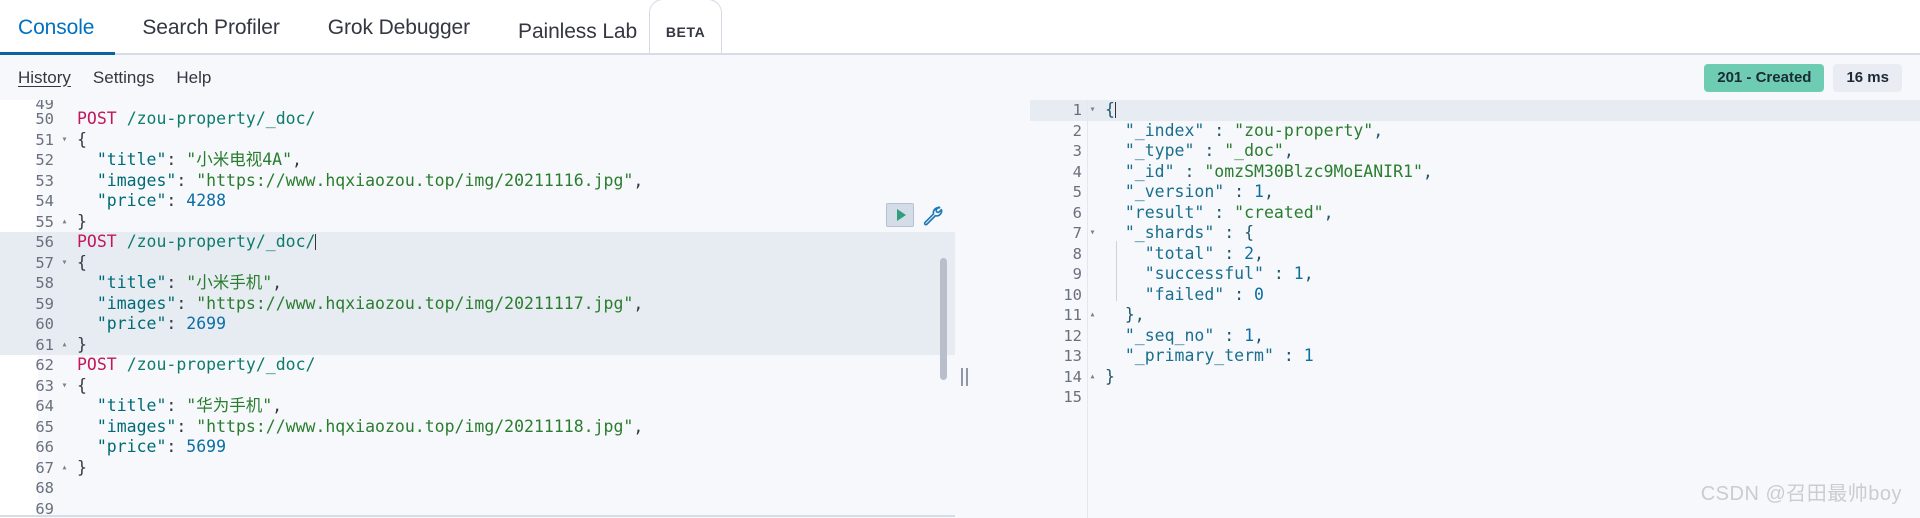 This screenshot has height=518, width=1920. Describe the element at coordinates (399, 27) in the screenshot. I see `tab-grok-debugger: Grok Debugger` at that location.